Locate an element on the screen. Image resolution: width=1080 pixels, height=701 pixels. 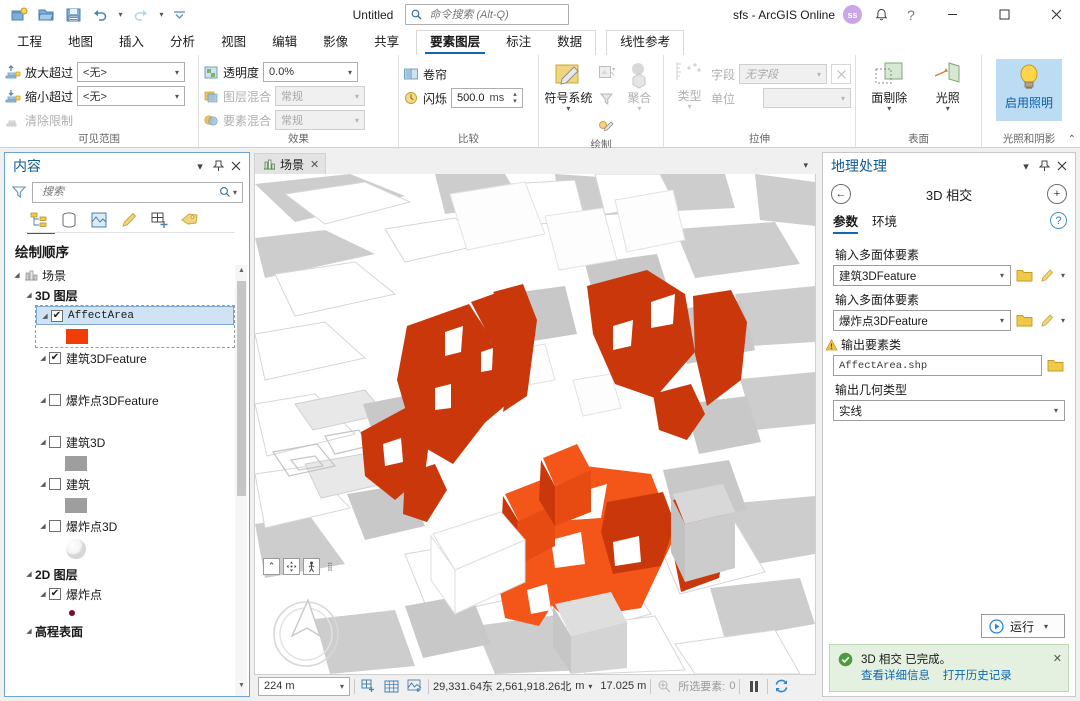
layer-checkbox-blastpoint3d is located at coordinates (55, 526).